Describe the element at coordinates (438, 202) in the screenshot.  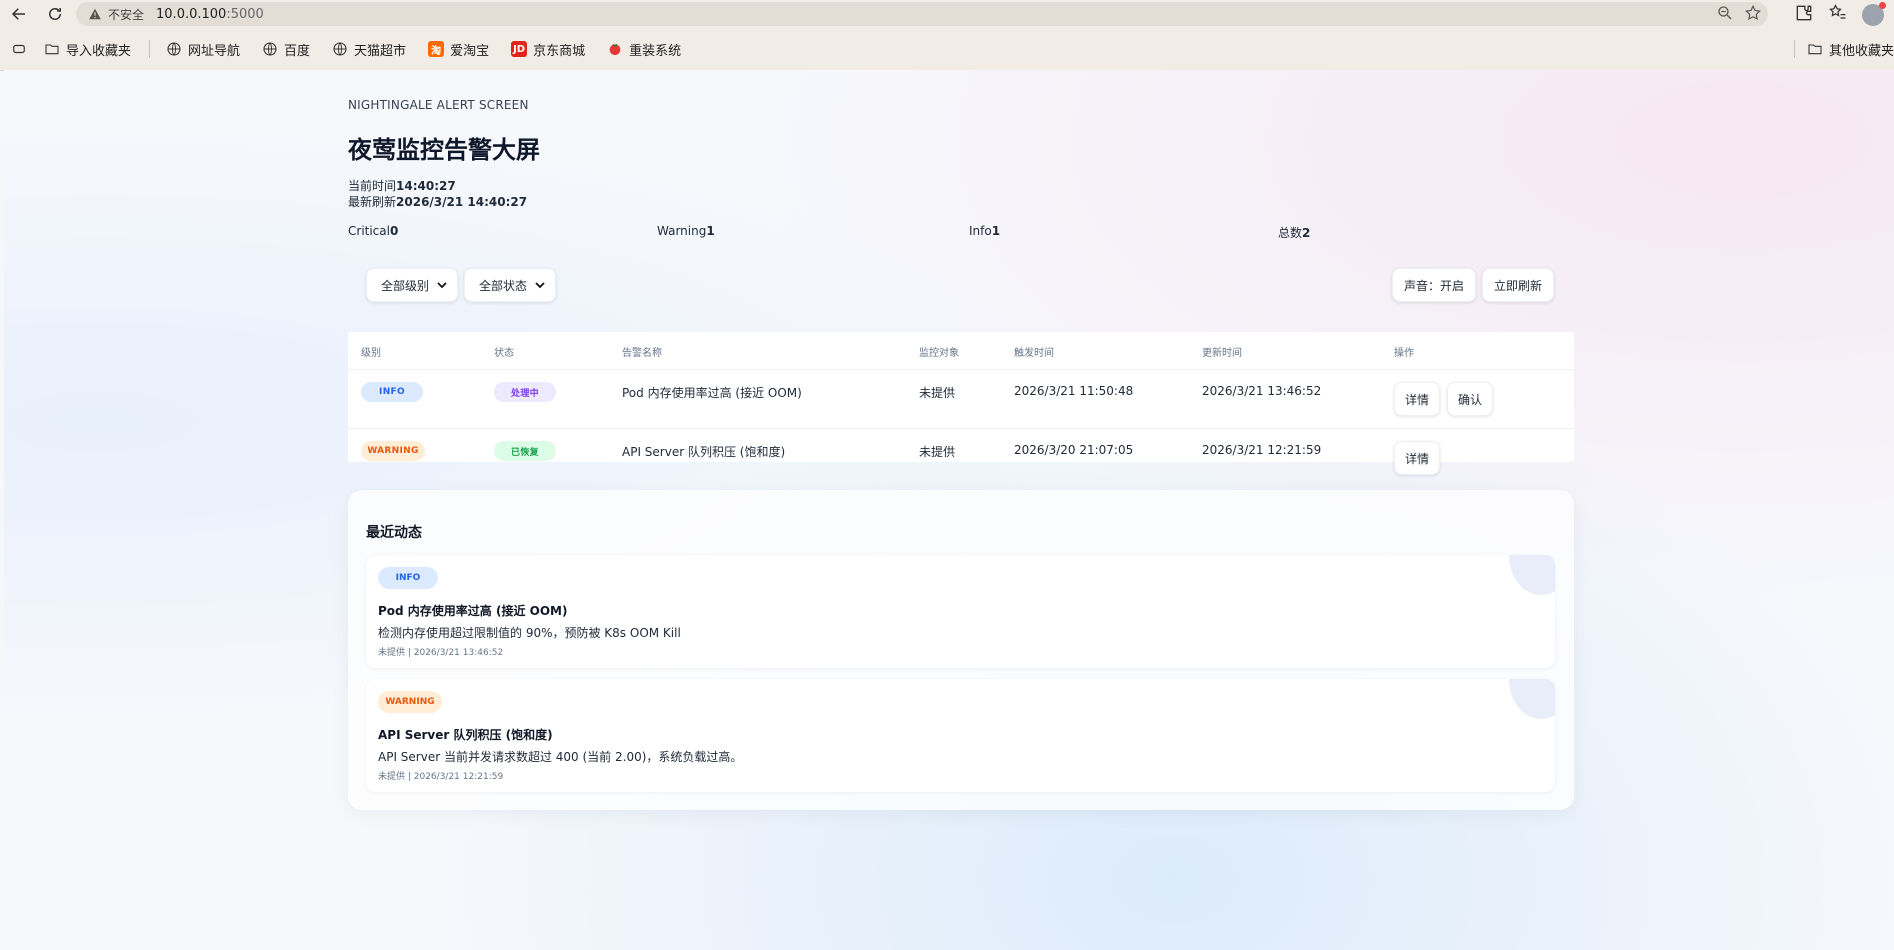
I see `last-refresh: 最新刷新2026/3/21 14:40:27` at that location.